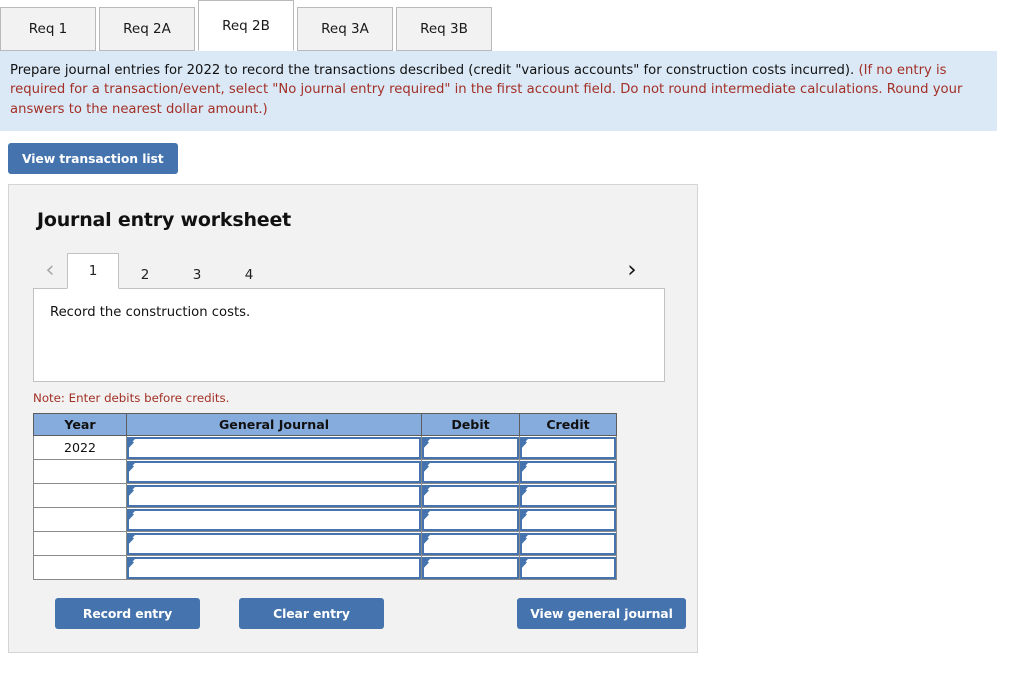  What do you see at coordinates (349, 335) in the screenshot?
I see `entry-description-box: Record the construction costs.` at bounding box center [349, 335].